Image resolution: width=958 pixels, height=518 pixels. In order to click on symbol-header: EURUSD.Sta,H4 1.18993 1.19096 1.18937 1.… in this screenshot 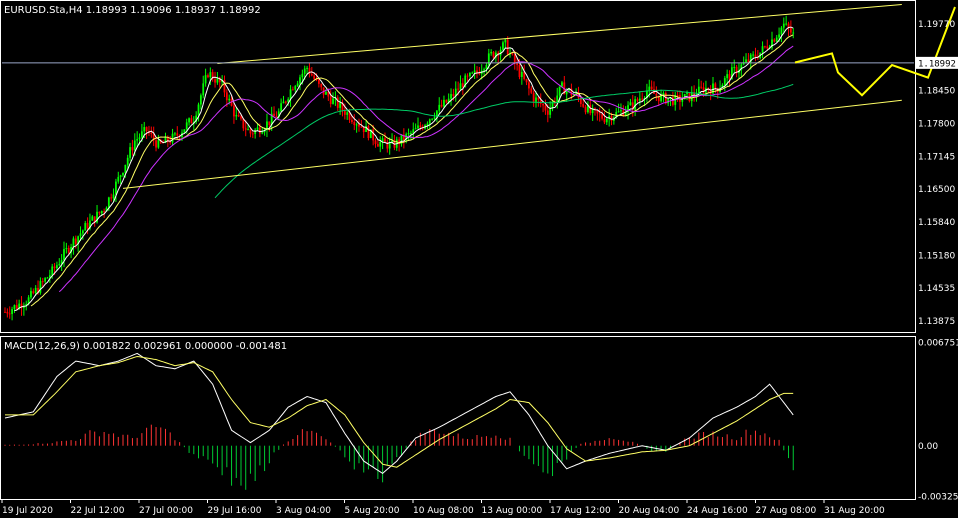, I will do `click(132, 10)`.